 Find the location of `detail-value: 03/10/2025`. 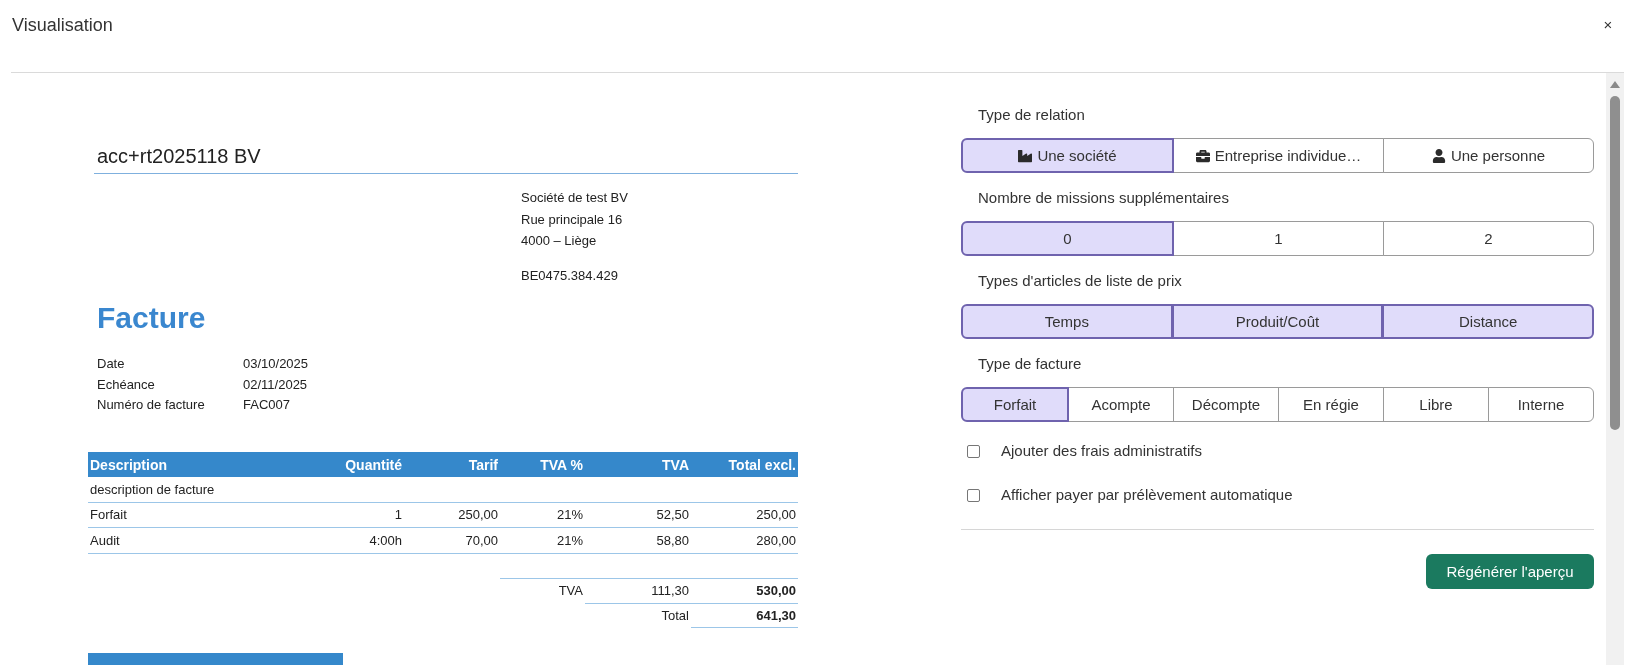

detail-value: 03/10/2025 is located at coordinates (276, 364).